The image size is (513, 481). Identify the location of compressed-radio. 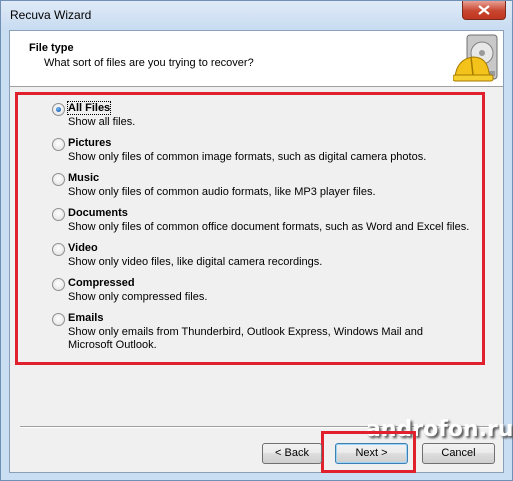
(58, 284).